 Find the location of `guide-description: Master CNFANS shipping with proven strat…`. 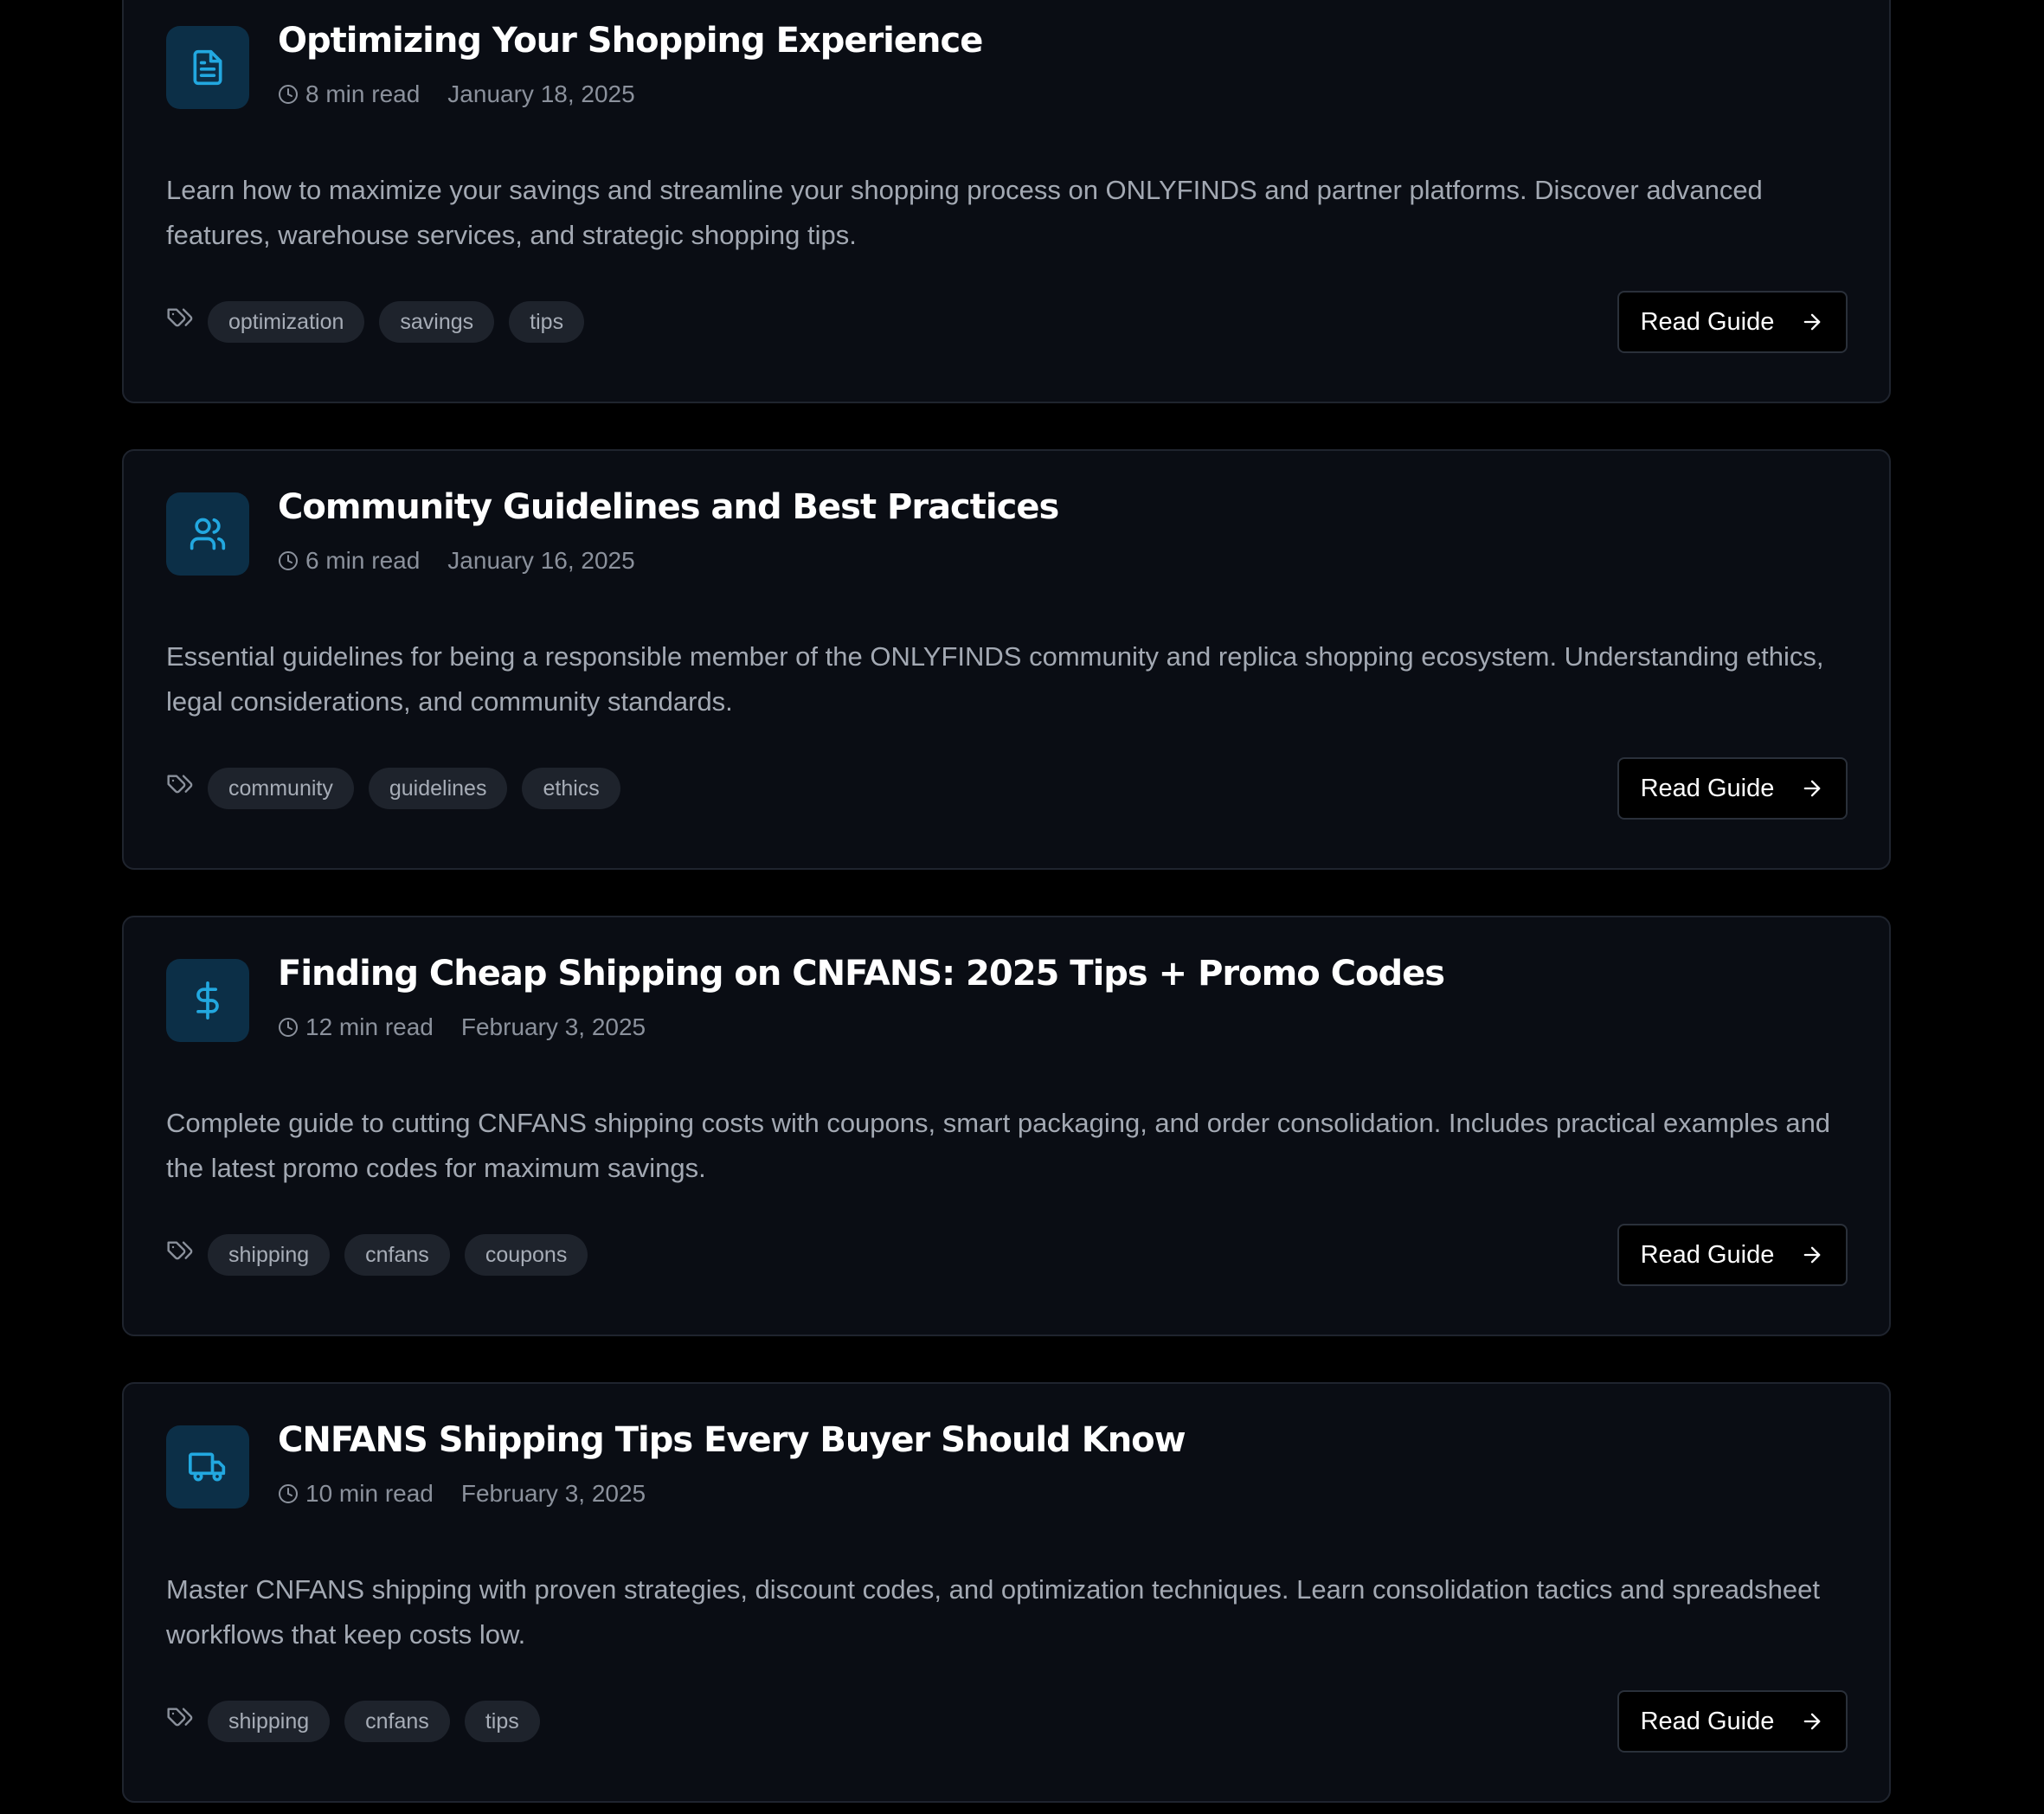

guide-description: Master CNFANS shipping with proven strat… is located at coordinates (993, 1612).